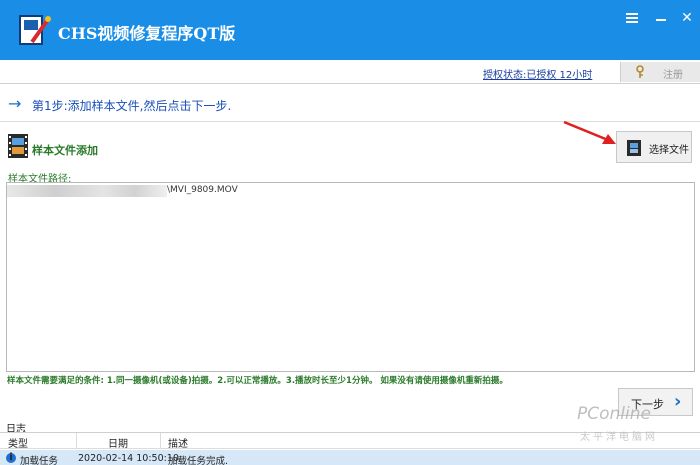 The height and width of the screenshot is (465, 700). What do you see at coordinates (65, 150) in the screenshot?
I see `sample-section-title: 样本文件添加` at bounding box center [65, 150].